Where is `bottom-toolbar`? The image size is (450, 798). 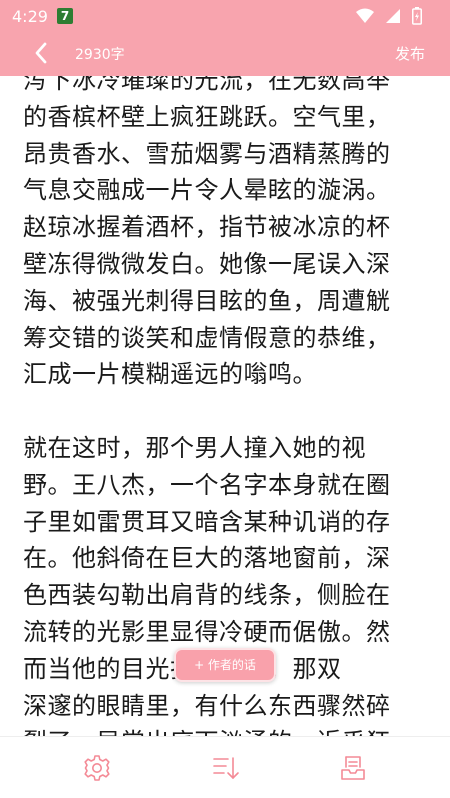 bottom-toolbar is located at coordinates (225, 767).